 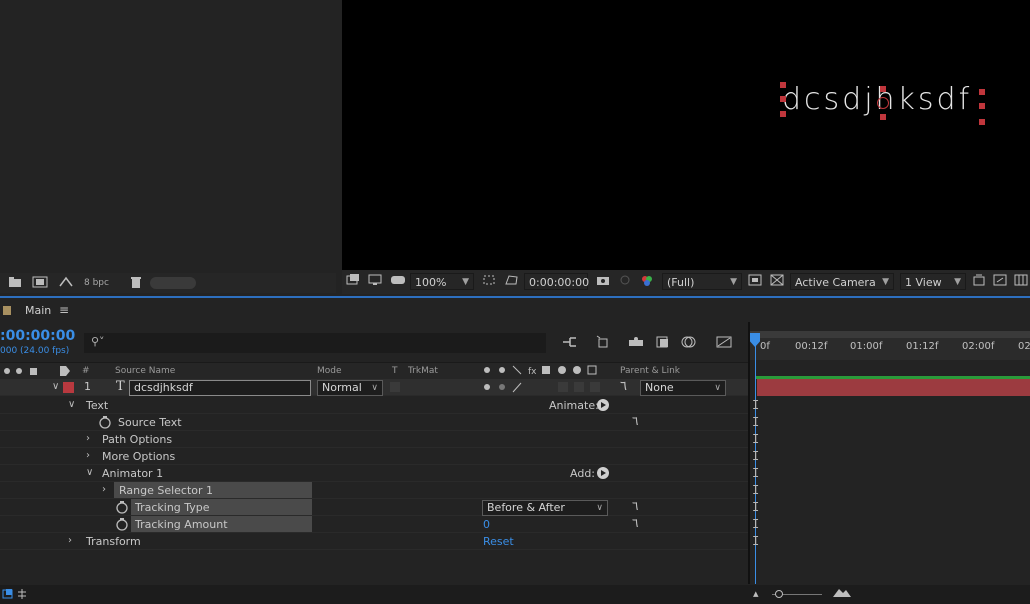 I want to click on new-composition-icon, so click(x=40, y=283).